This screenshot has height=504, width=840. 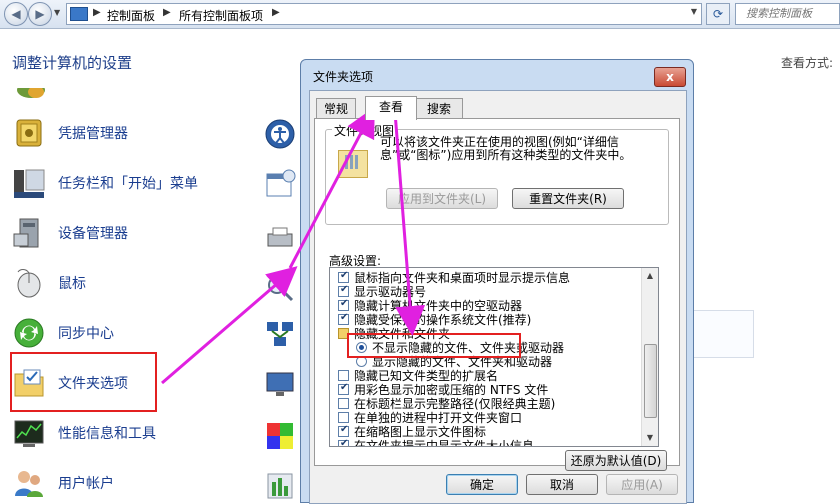 What do you see at coordinates (26, 233) in the screenshot?
I see `device-manager-icon` at bounding box center [26, 233].